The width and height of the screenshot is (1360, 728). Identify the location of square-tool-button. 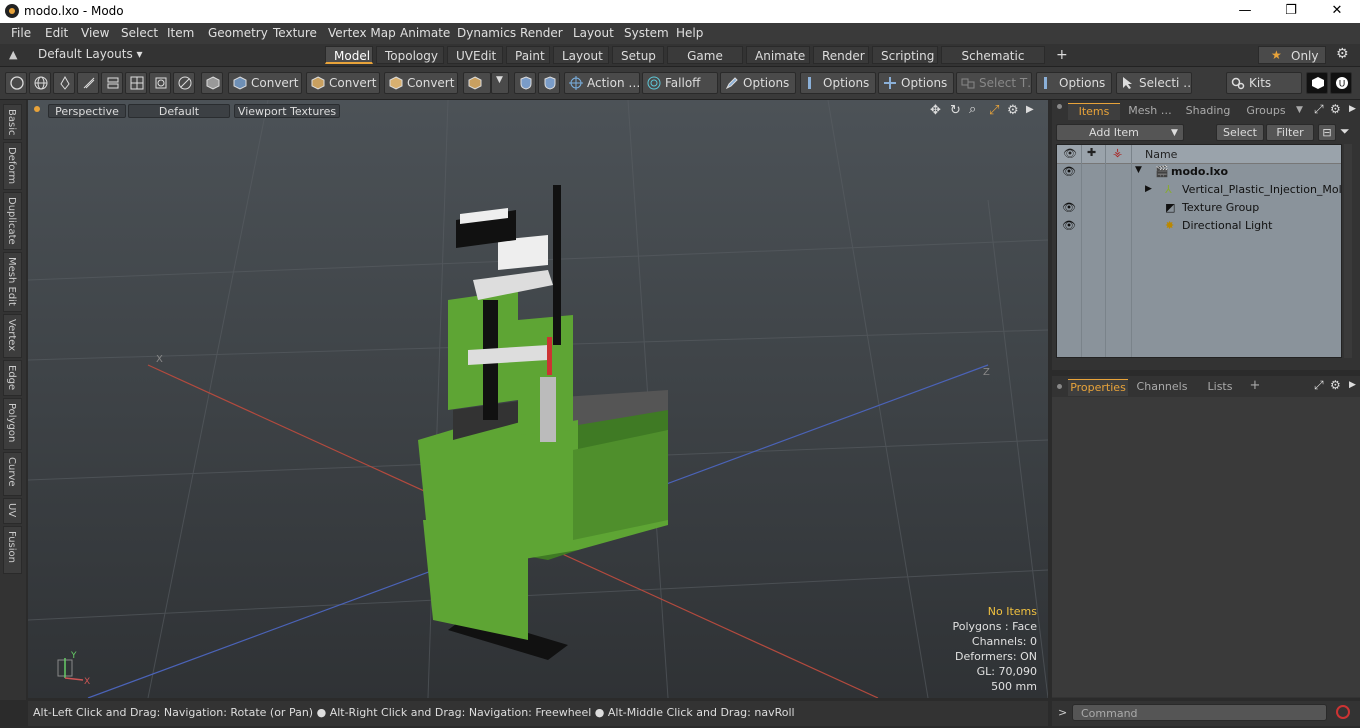
(160, 83).